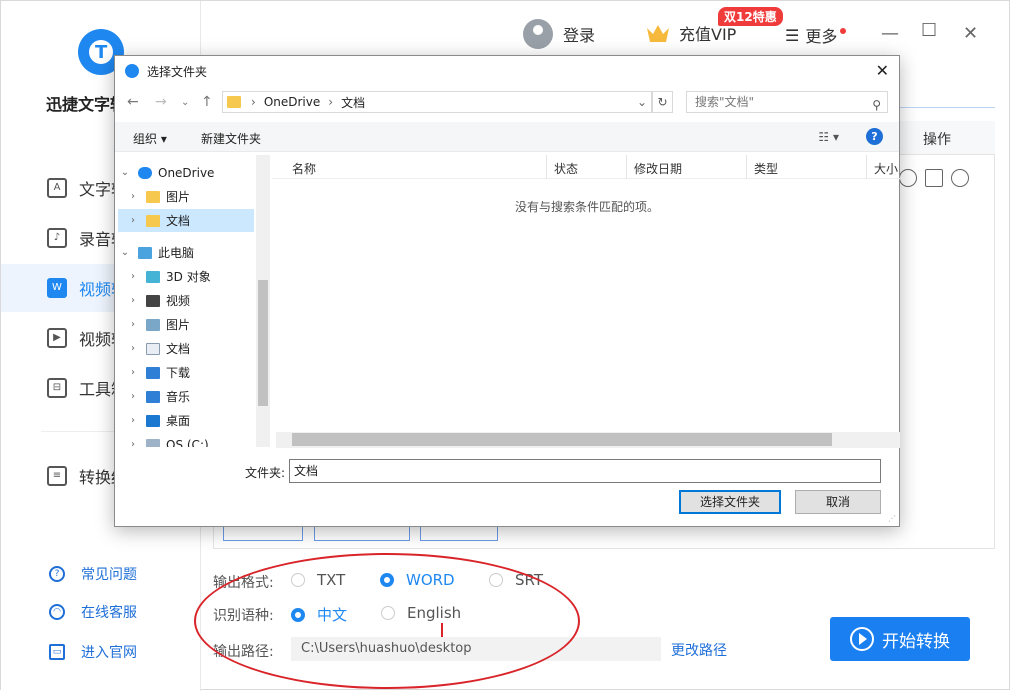 Image resolution: width=1010 pixels, height=691 pixels. I want to click on file-list-header: 名称 状态 修改日期 类型 大小, so click(586, 167).